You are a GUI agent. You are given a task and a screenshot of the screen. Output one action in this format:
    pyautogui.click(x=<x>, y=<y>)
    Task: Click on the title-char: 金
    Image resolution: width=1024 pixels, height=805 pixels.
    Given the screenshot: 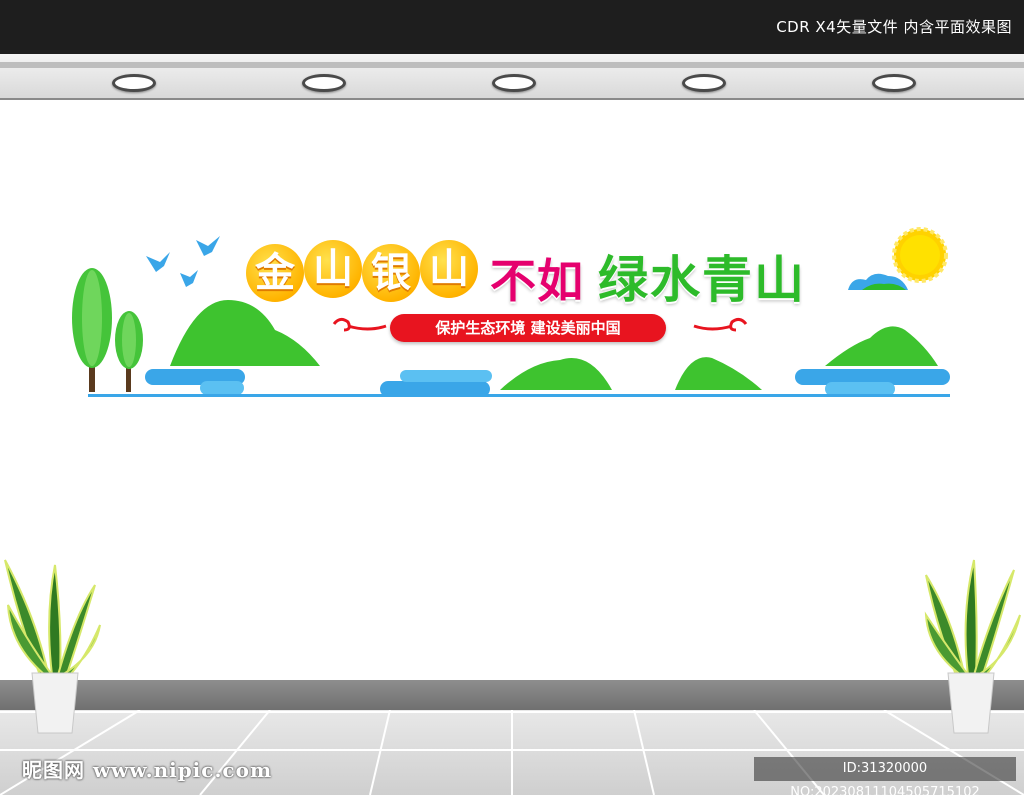 What is the action you would take?
    pyautogui.click(x=275, y=273)
    